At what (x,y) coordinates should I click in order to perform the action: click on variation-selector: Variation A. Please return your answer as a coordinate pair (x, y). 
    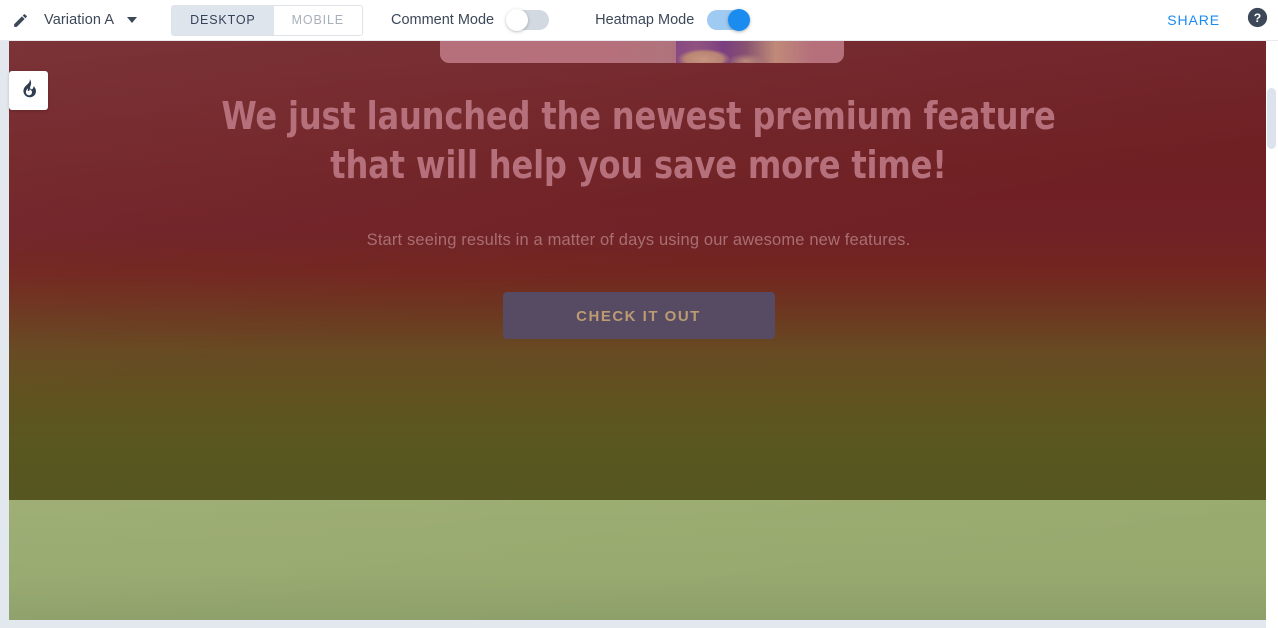
    Looking at the image, I should click on (91, 20).